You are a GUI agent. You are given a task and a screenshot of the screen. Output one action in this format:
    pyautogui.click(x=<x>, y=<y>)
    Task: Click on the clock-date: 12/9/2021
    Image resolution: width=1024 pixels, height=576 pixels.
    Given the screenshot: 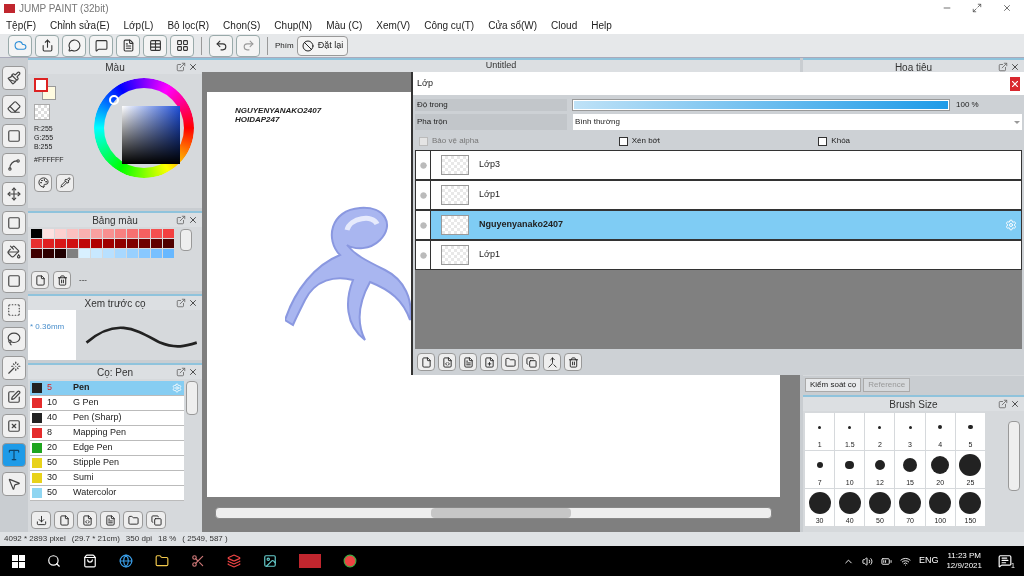 What is the action you would take?
    pyautogui.click(x=964, y=566)
    